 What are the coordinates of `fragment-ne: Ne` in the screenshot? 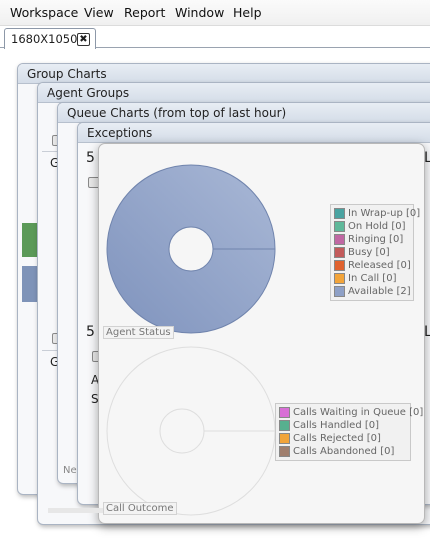 It's located at (70, 470).